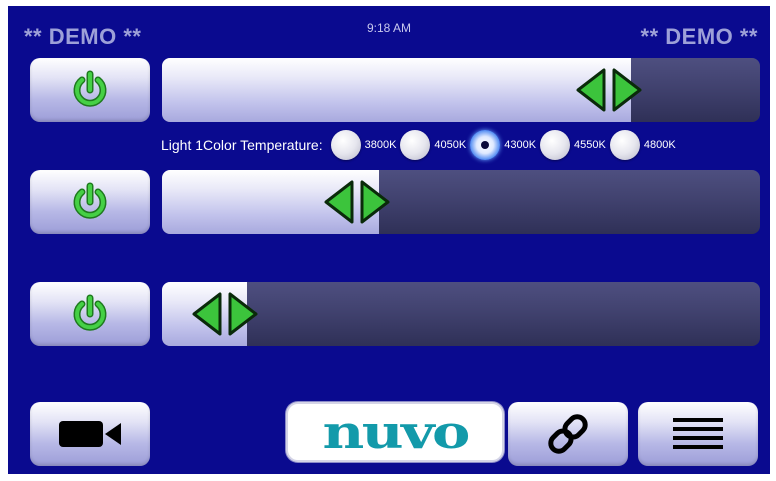 This screenshot has width=776, height=481. What do you see at coordinates (485, 145) in the screenshot?
I see `radio-button-selected` at bounding box center [485, 145].